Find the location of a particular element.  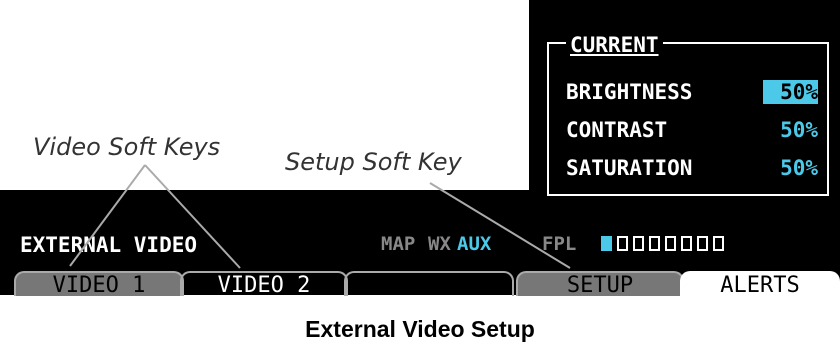

page-index-indicator is located at coordinates (662, 243).